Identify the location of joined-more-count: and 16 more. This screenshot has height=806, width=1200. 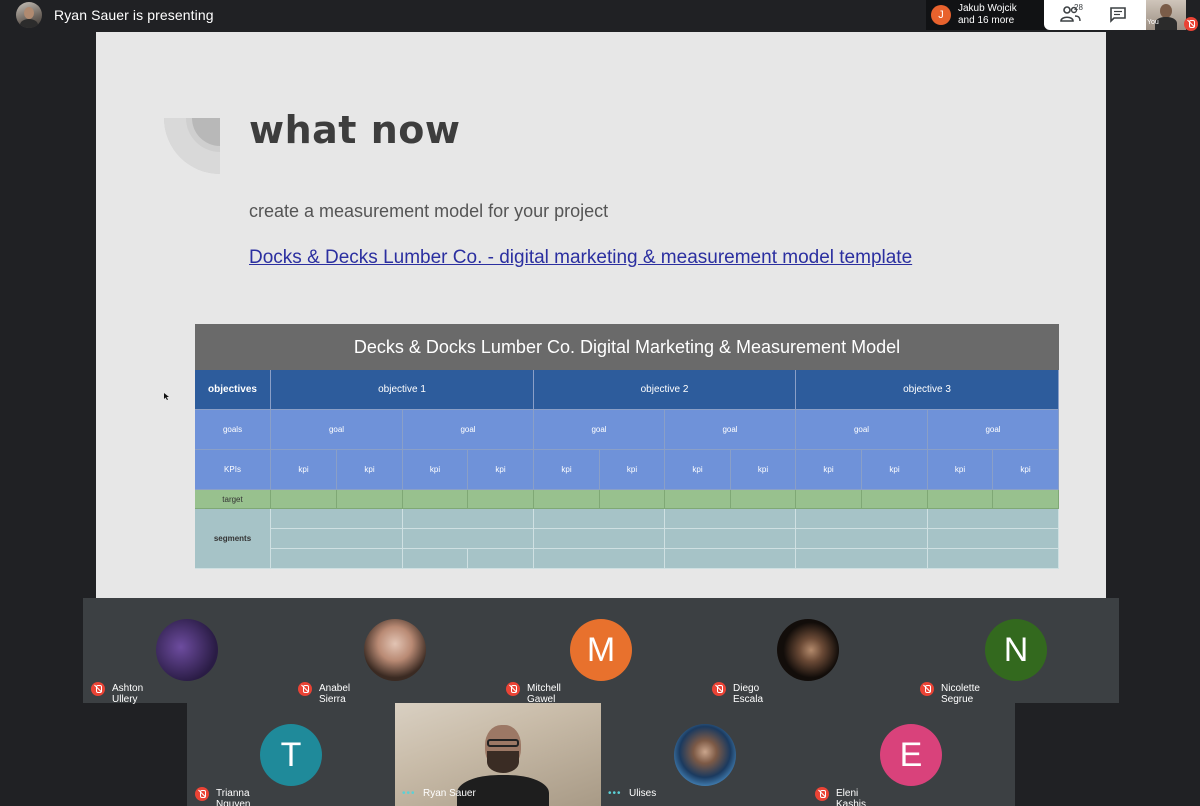
(986, 20).